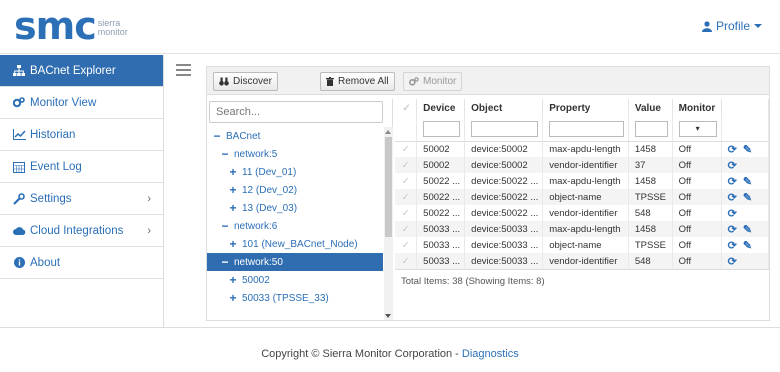 Image resolution: width=780 pixels, height=372 pixels. I want to click on column-header-value: Value, so click(650, 108).